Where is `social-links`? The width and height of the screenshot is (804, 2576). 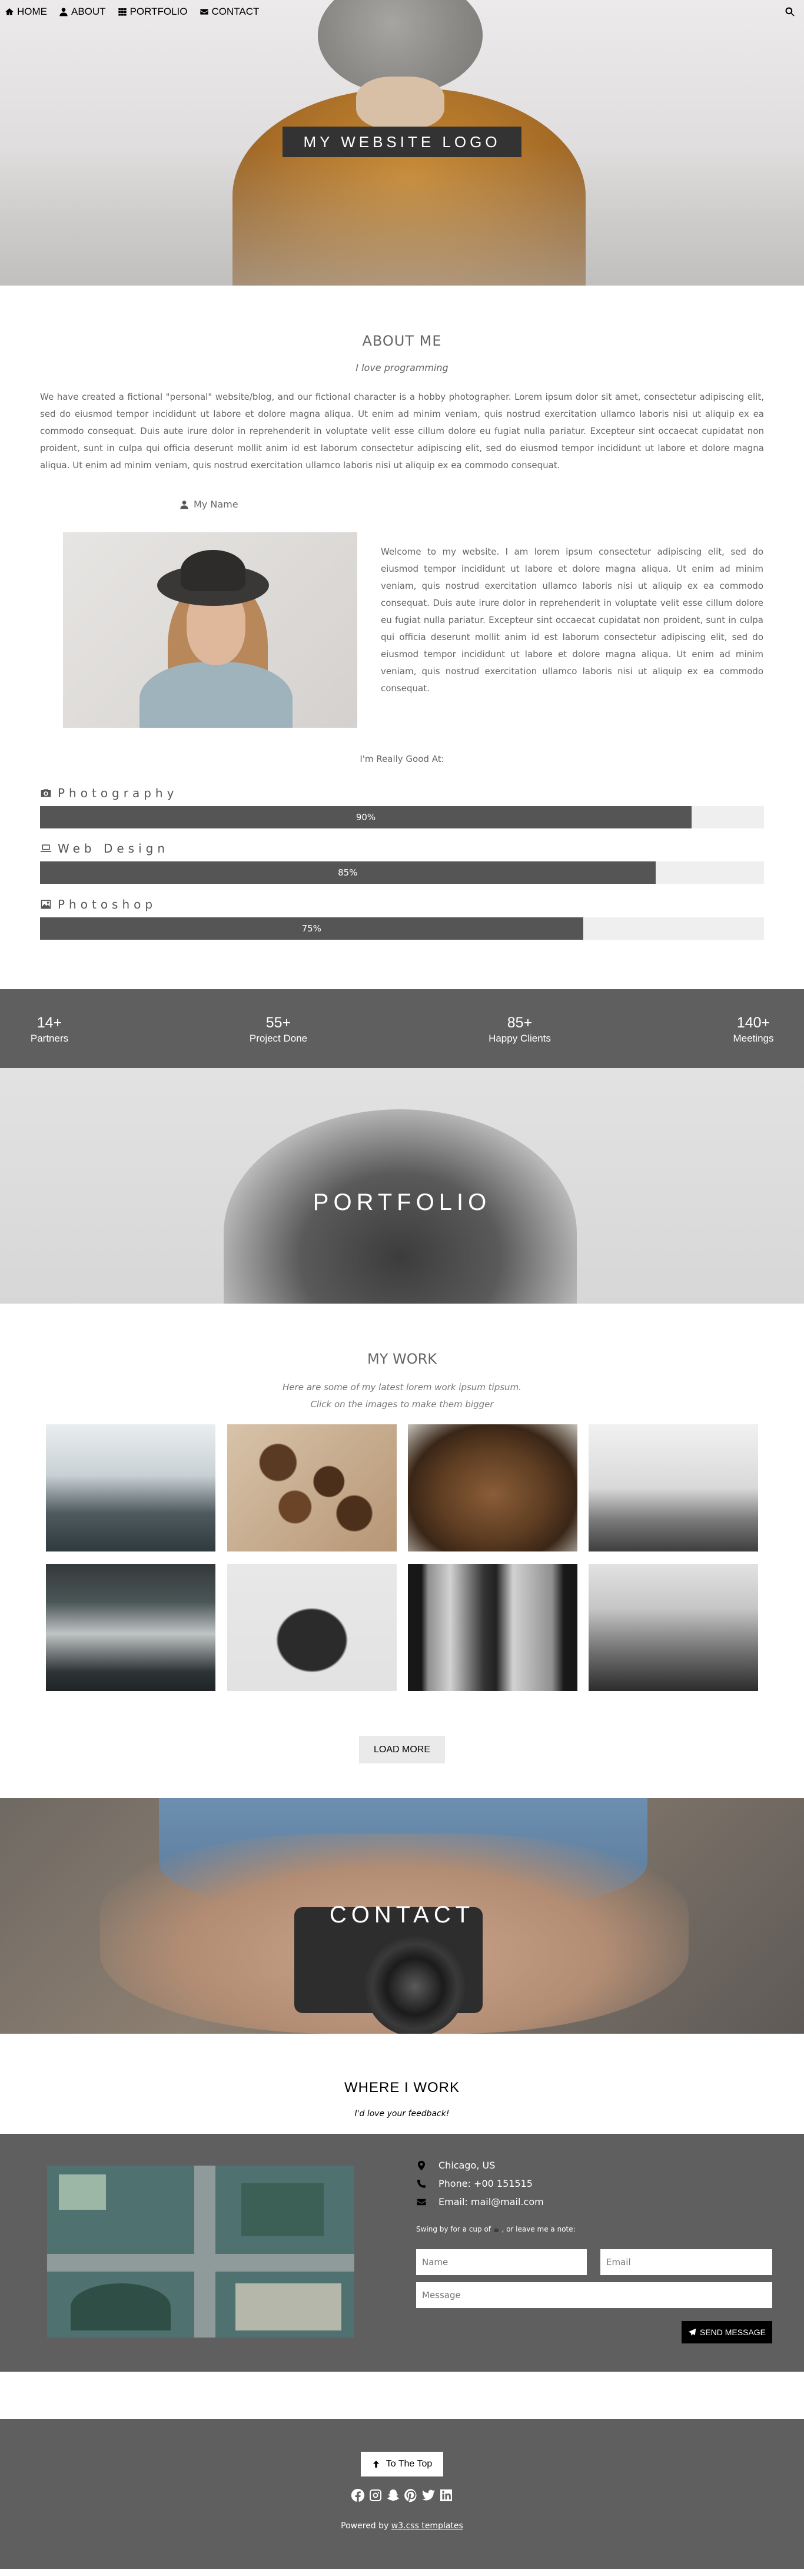
social-links is located at coordinates (402, 2495).